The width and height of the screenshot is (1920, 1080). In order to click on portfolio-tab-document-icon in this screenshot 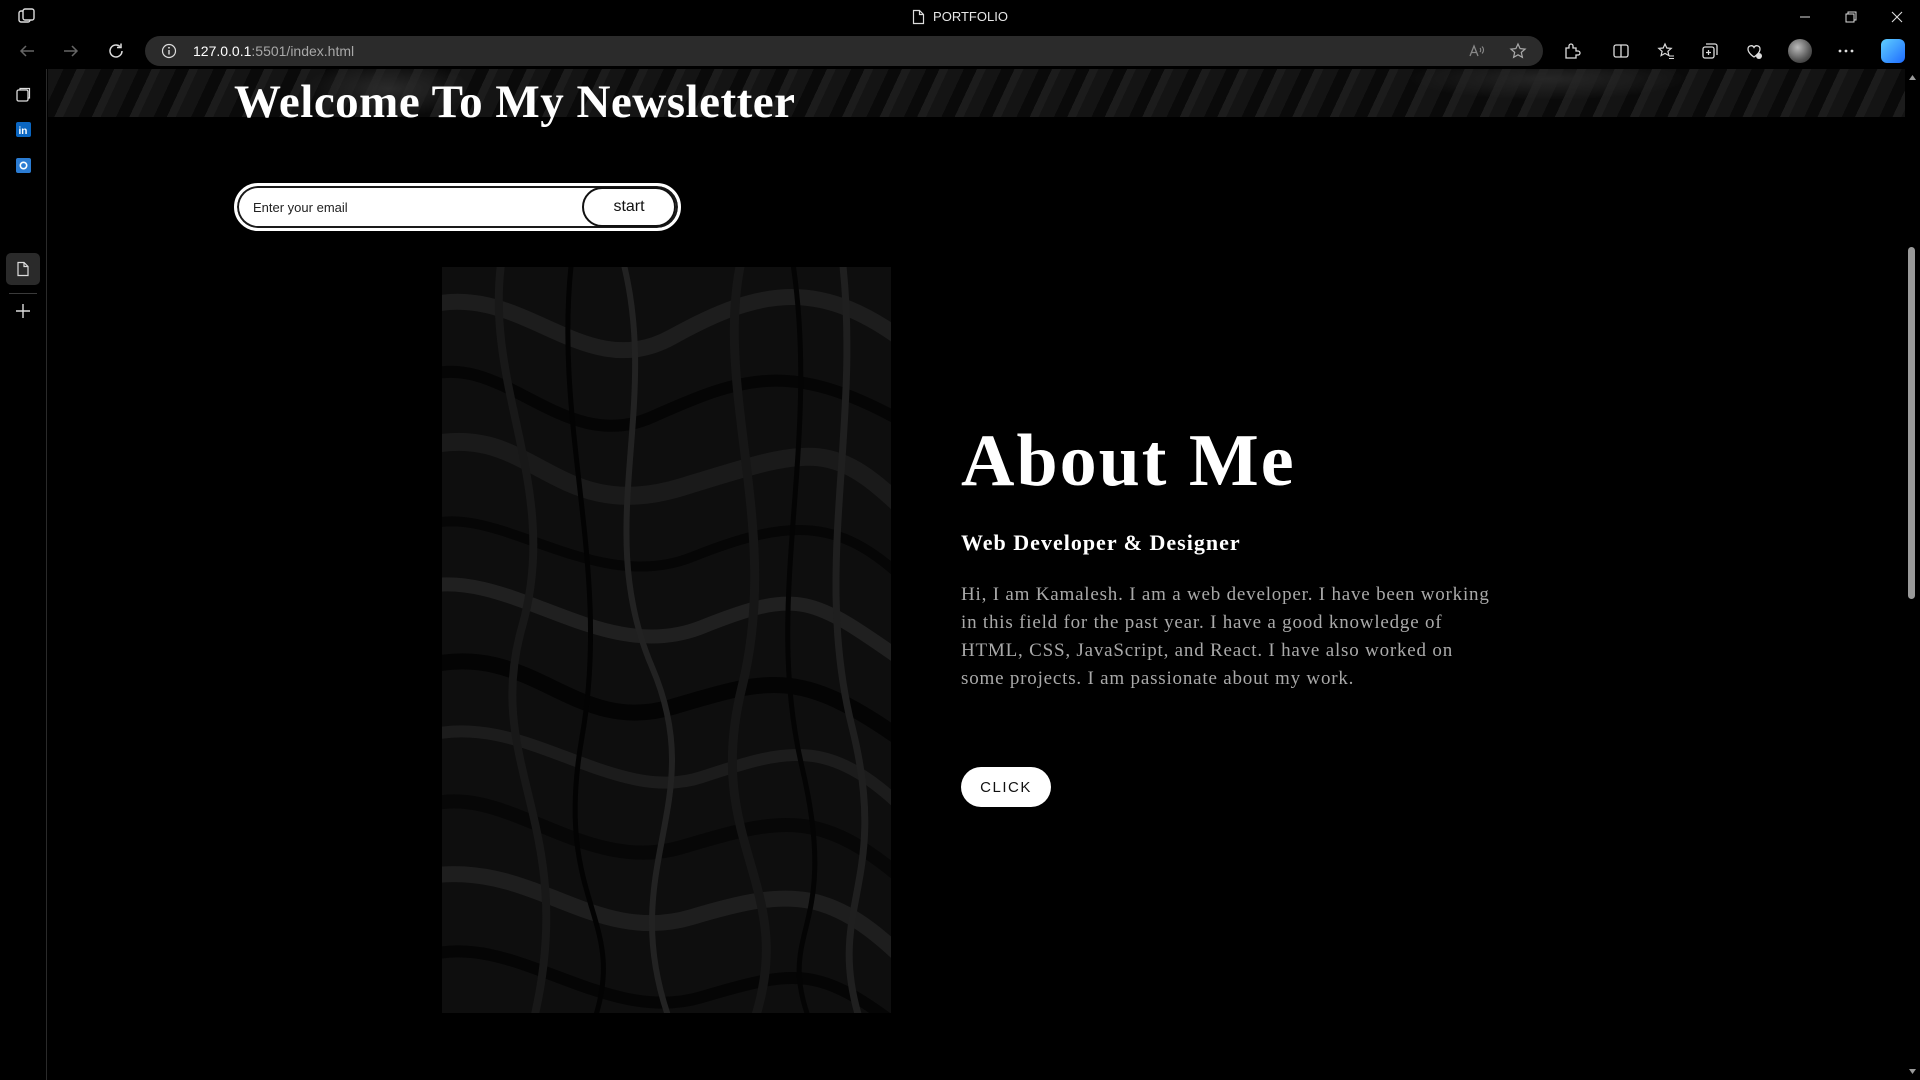, I will do `click(23, 269)`.